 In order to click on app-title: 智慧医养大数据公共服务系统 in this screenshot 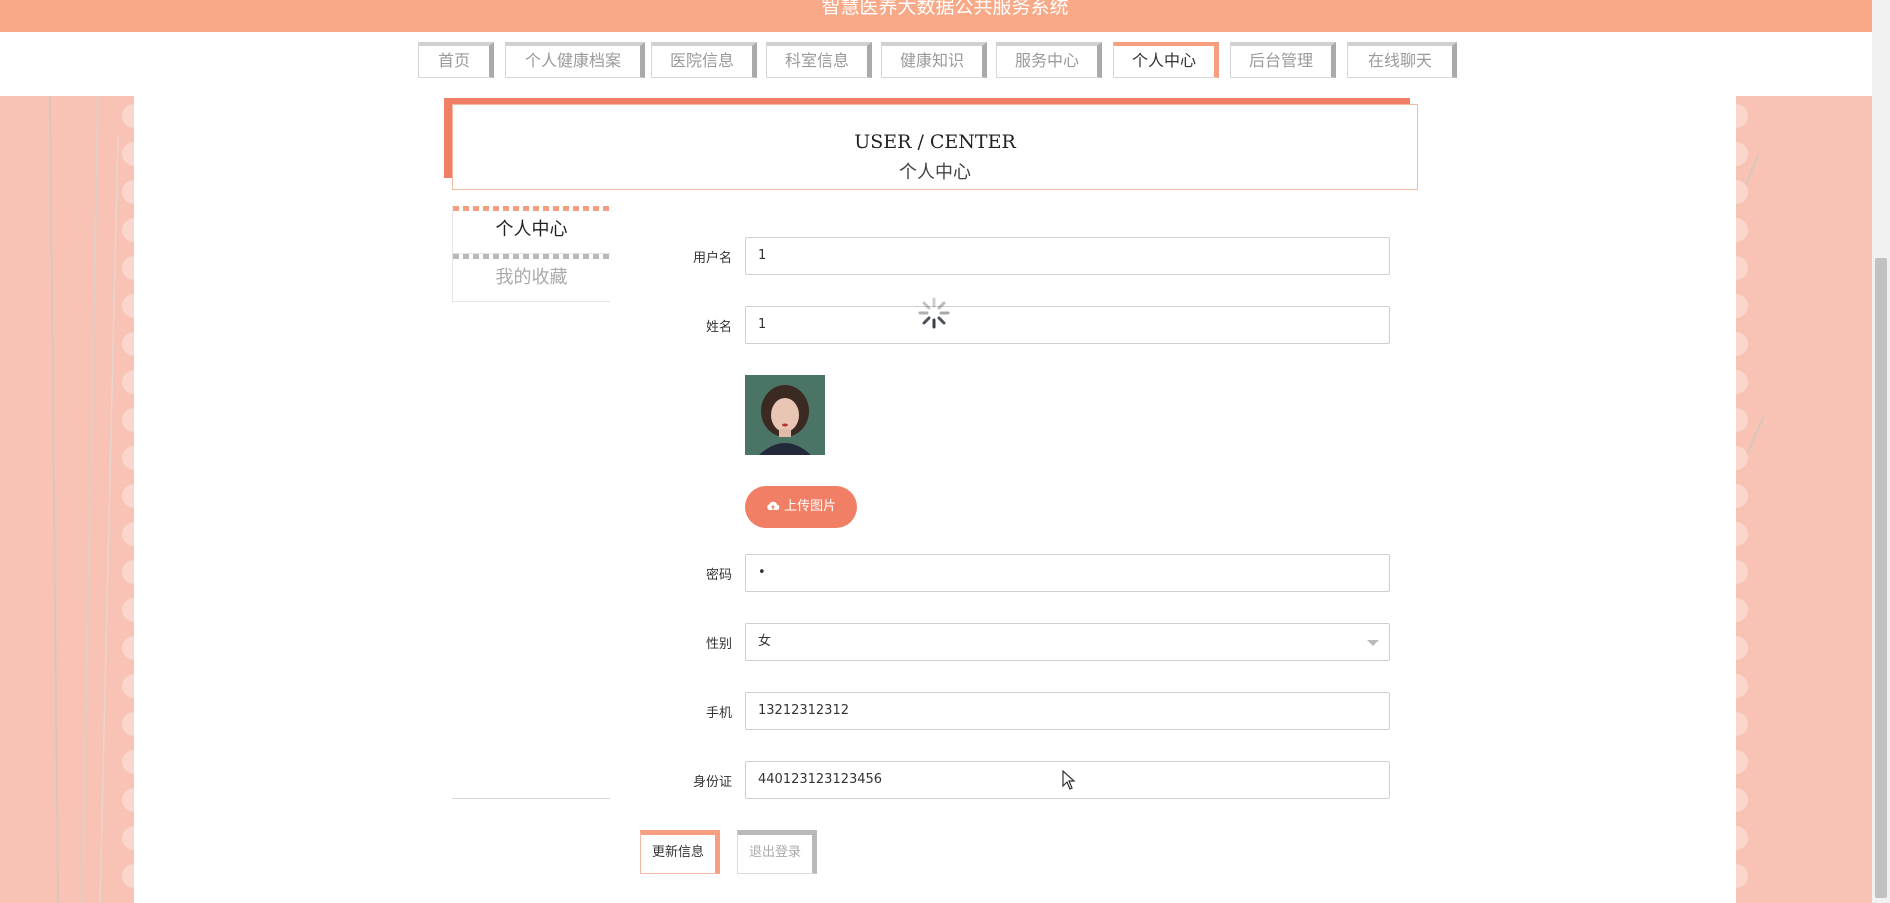, I will do `click(945, 9)`.